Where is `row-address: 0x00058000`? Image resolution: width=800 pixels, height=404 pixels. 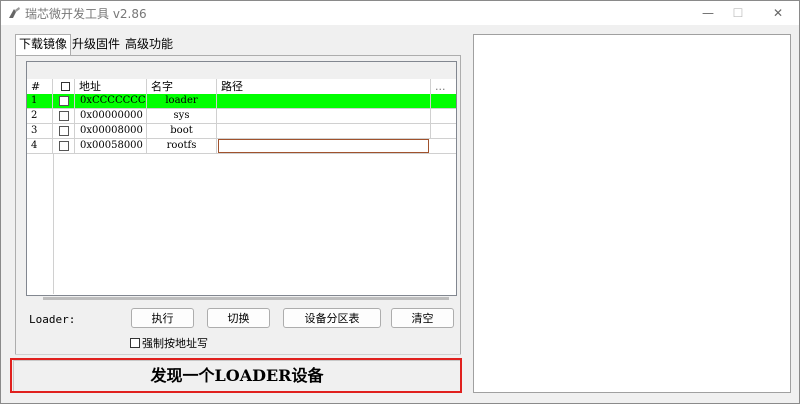
row-address: 0x00058000 is located at coordinates (111, 146).